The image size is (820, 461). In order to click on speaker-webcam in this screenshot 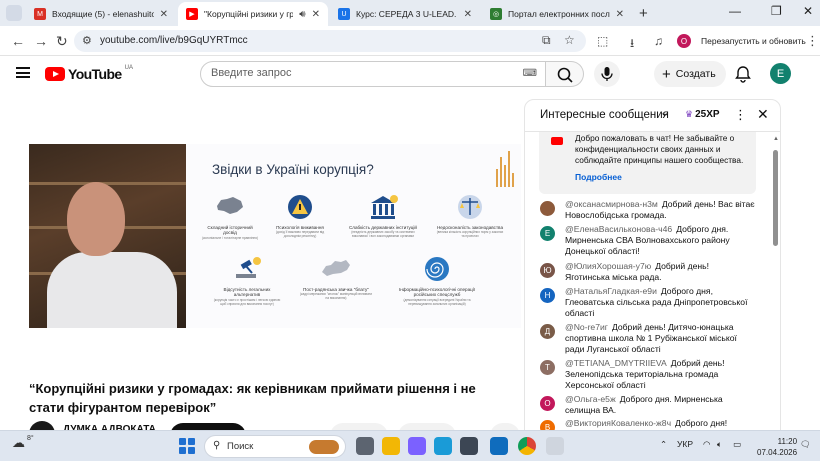, I will do `click(107, 236)`.